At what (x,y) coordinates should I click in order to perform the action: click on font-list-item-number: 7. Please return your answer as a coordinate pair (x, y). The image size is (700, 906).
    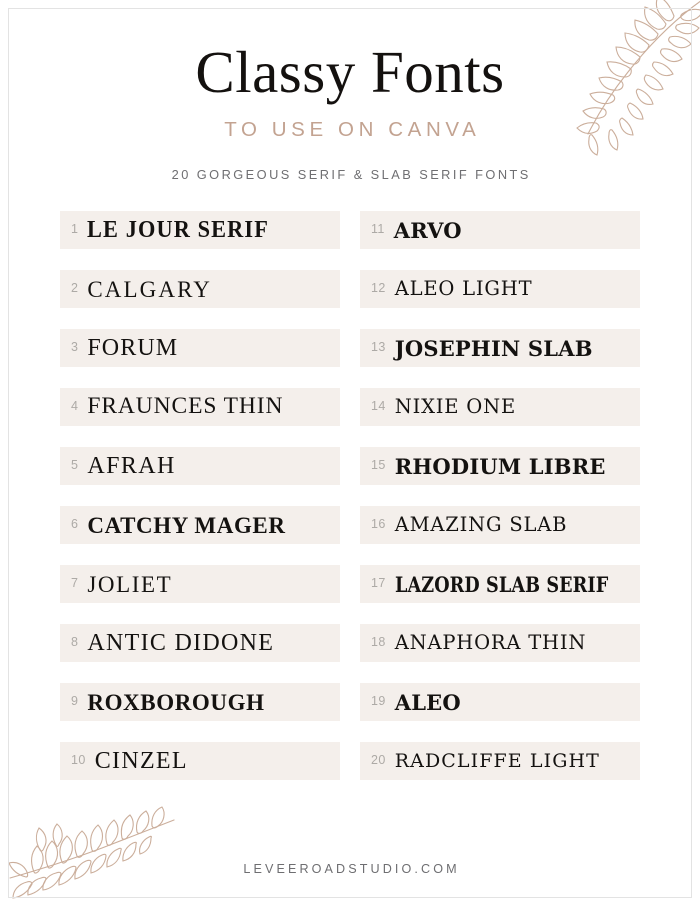
    Looking at the image, I should click on (75, 583).